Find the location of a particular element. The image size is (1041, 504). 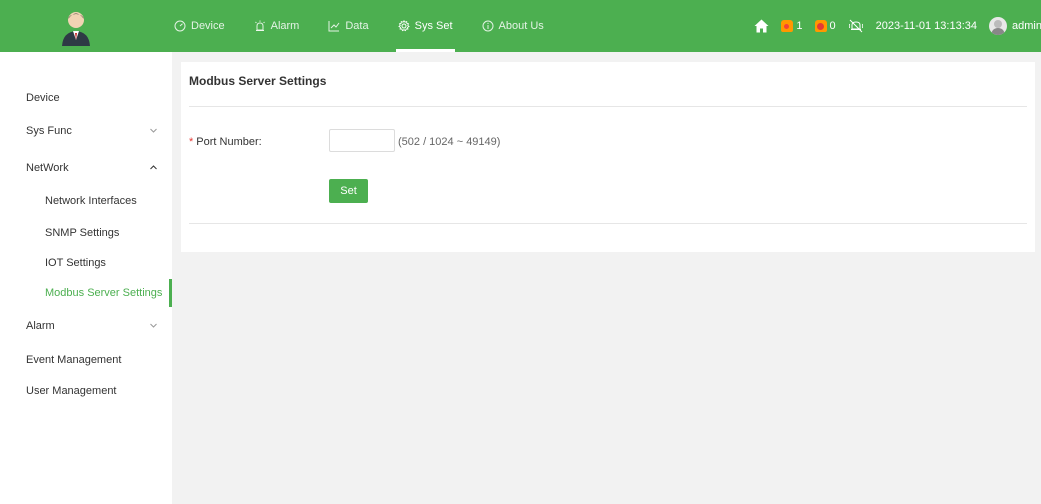

sidebar-item-label: SNMP Settings is located at coordinates (82, 233).